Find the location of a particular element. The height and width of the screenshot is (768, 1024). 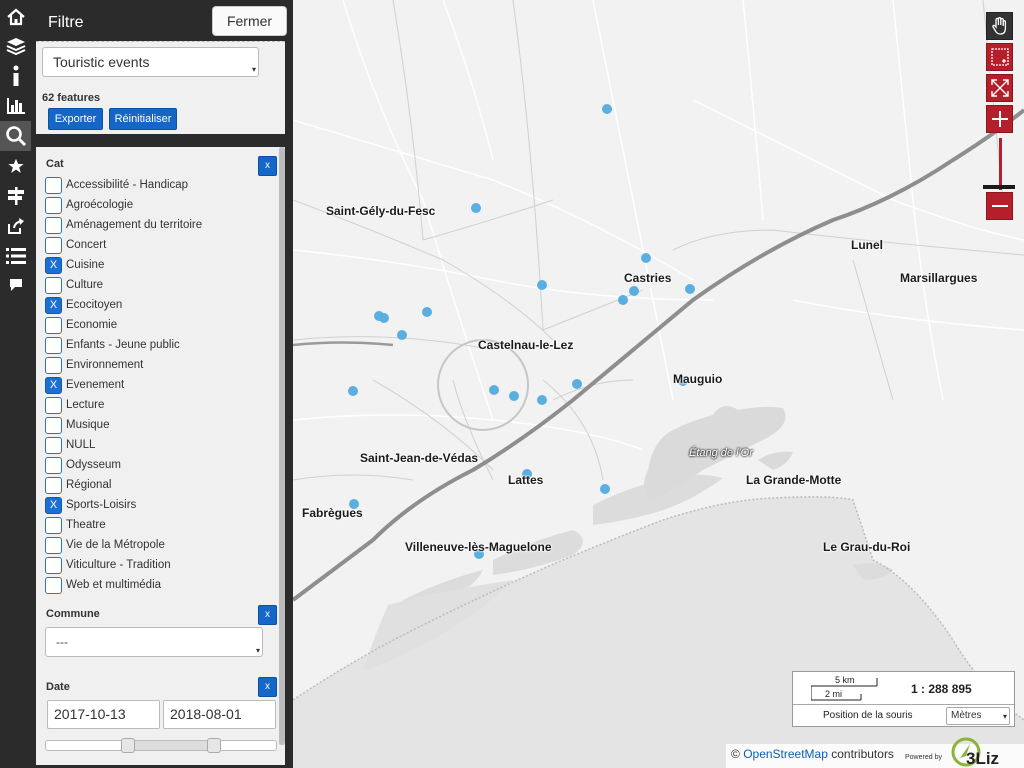

cat-option: Régional is located at coordinates (78, 485).